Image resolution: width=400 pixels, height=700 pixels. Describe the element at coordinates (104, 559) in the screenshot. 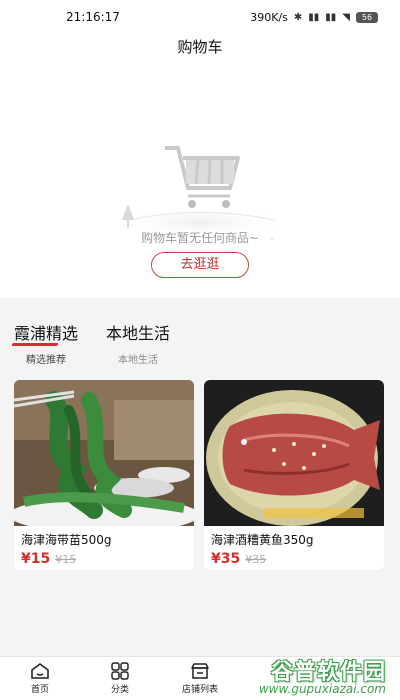

I see `product-price-row: ¥15 ¥15` at that location.